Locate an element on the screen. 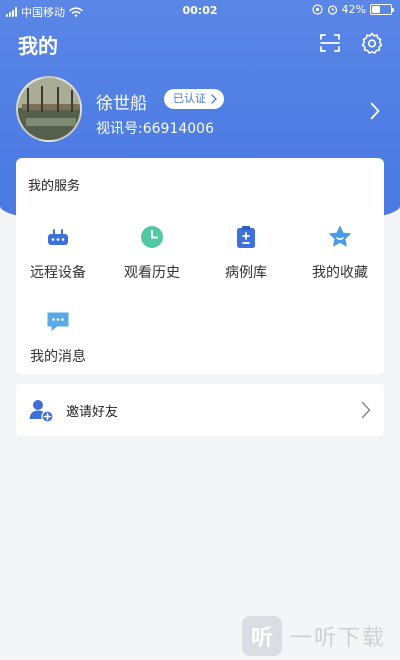 The height and width of the screenshot is (660, 400). invite-label: 邀请好友 is located at coordinates (92, 412).